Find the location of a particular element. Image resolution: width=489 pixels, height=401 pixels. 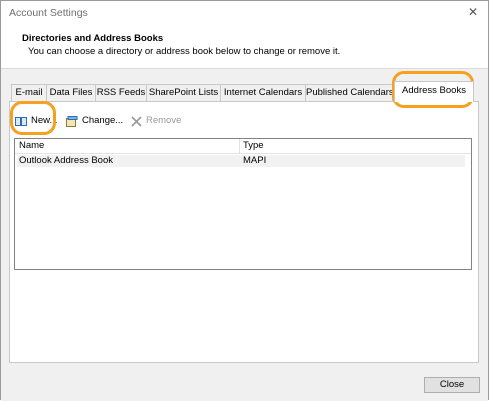

tab-data-files: Data Files is located at coordinates (71, 92).